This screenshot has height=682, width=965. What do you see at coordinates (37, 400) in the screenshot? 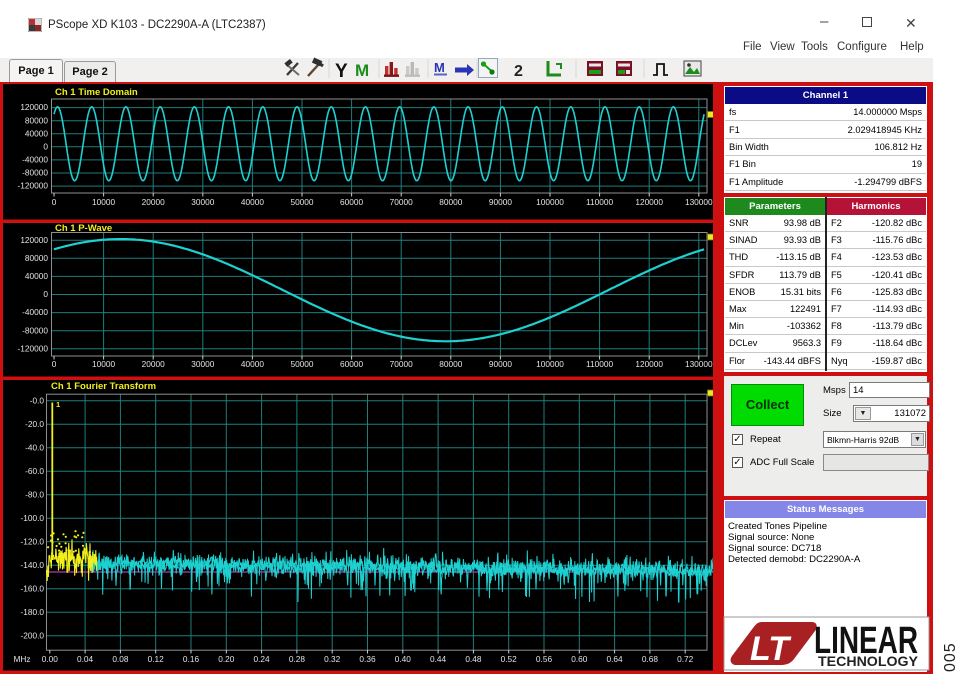
I see `svg-text: -0.0` at bounding box center [37, 400].